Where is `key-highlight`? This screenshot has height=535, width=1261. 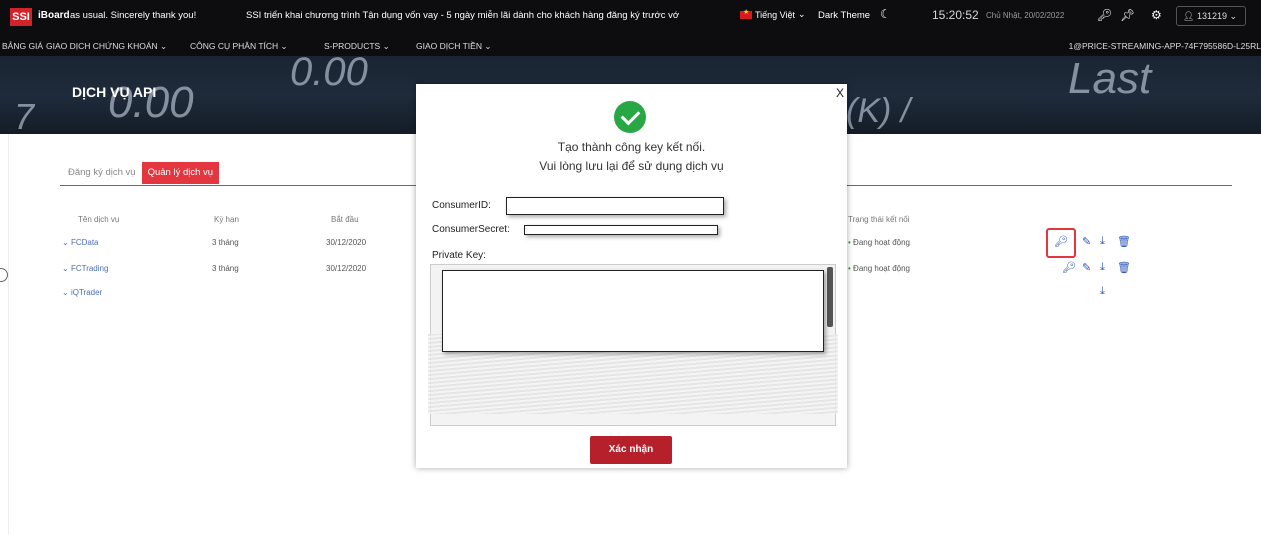
key-highlight is located at coordinates (1061, 243).